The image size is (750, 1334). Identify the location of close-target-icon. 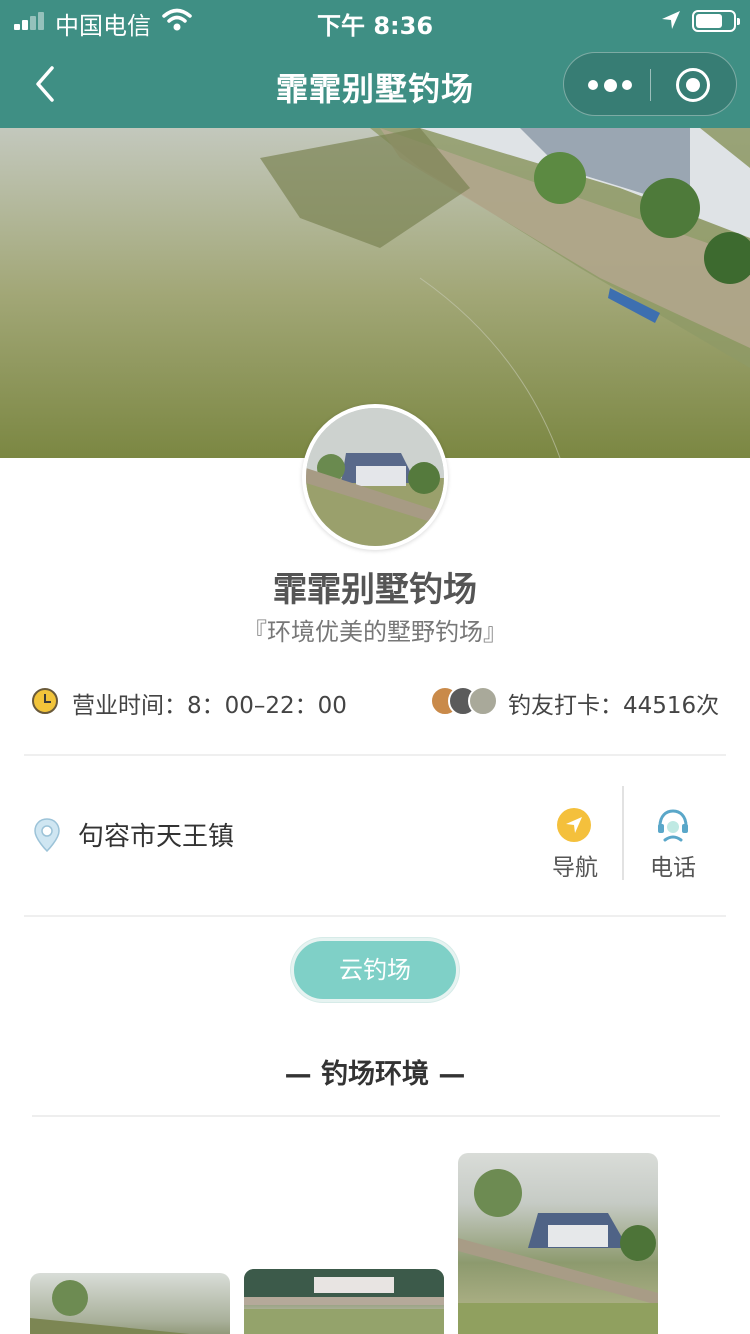
(693, 85).